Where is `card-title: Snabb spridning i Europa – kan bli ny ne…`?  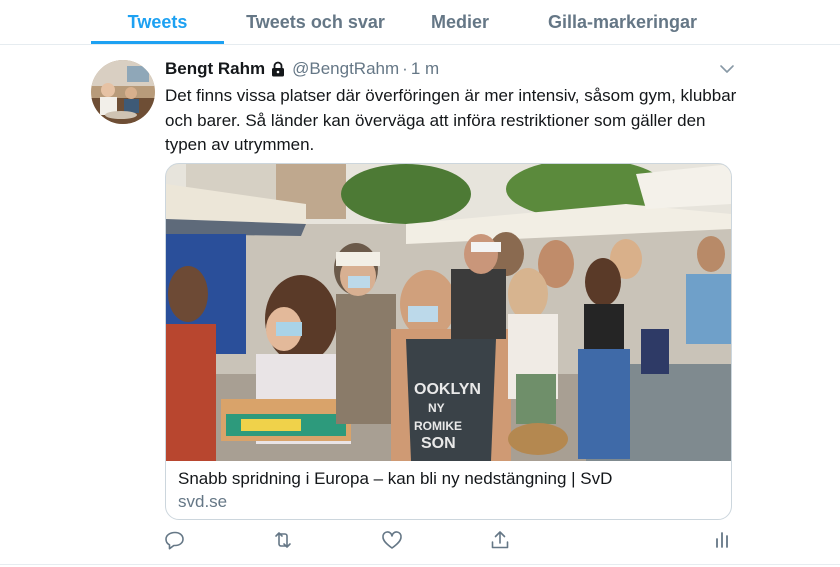
card-title: Snabb spridning i Europa – kan bli ny ne… is located at coordinates (395, 479).